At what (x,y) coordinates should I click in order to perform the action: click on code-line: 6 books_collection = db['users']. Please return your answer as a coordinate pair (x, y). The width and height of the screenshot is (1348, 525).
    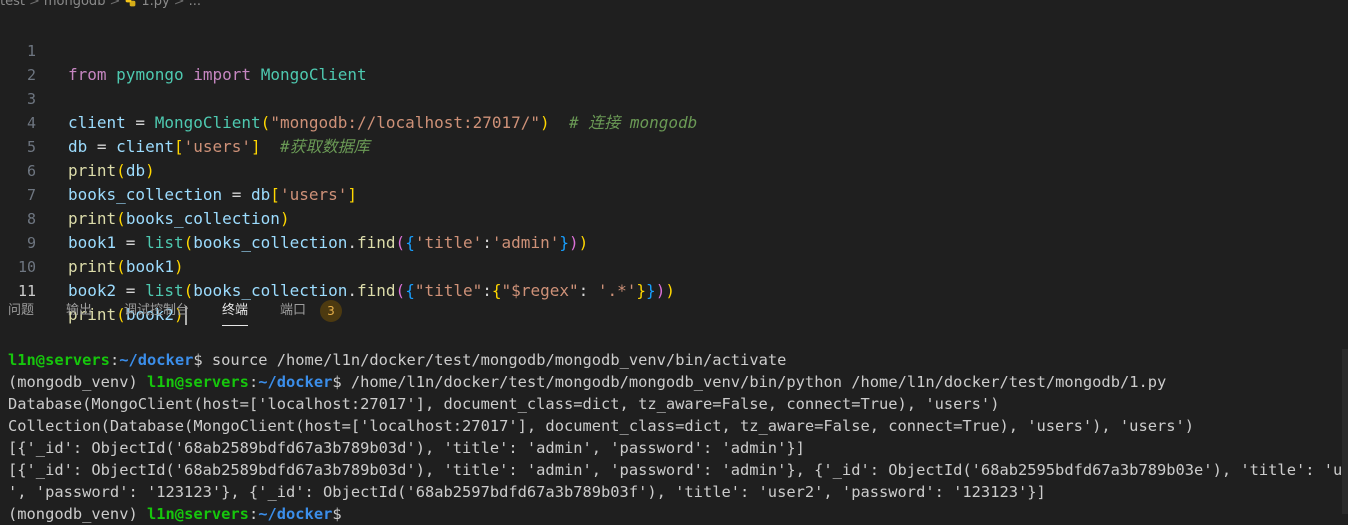
    Looking at the image, I should click on (674, 169).